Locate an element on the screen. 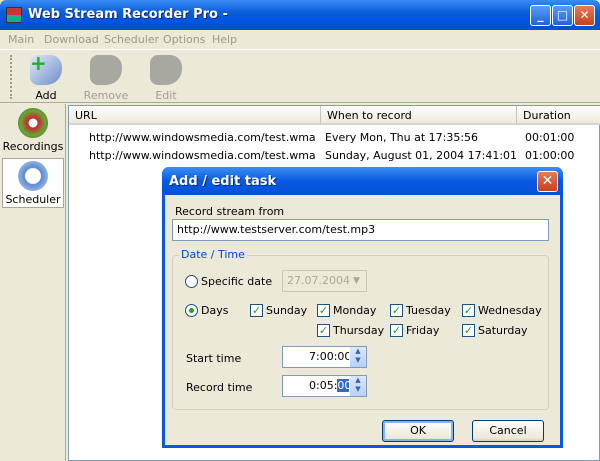 Image resolution: width=600 pixels, height=461 pixels. dialog-title: Add / edit task is located at coordinates (223, 181).